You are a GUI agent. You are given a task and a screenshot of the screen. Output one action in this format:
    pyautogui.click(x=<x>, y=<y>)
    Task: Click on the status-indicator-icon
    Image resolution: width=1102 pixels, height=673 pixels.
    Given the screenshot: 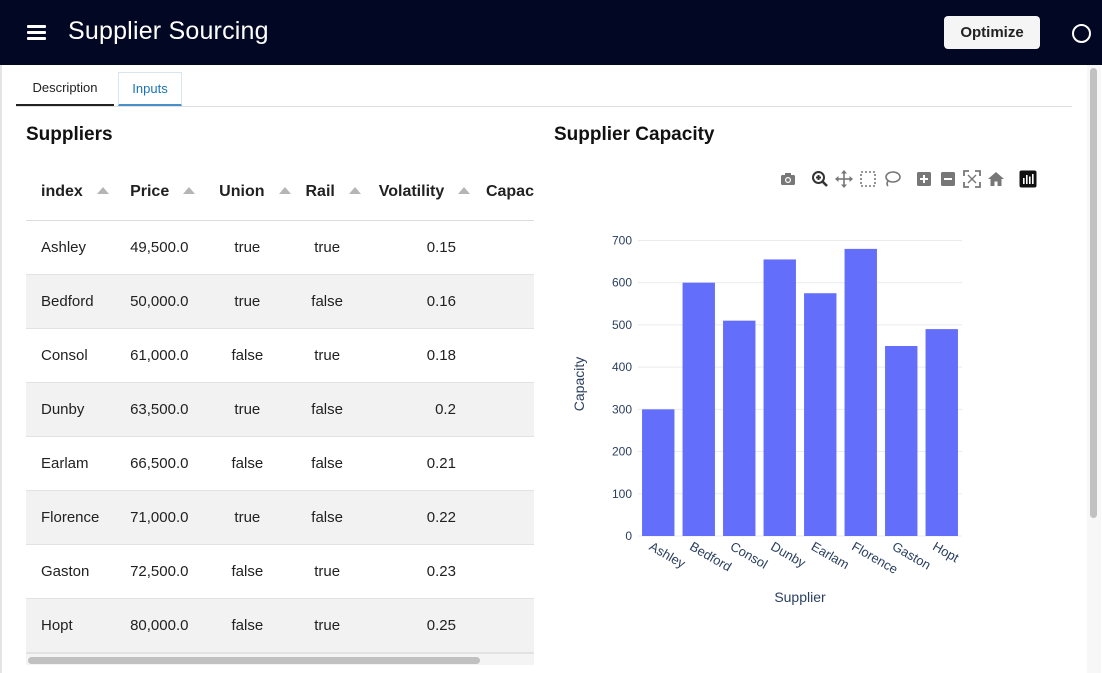 What is the action you would take?
    pyautogui.click(x=1081, y=33)
    